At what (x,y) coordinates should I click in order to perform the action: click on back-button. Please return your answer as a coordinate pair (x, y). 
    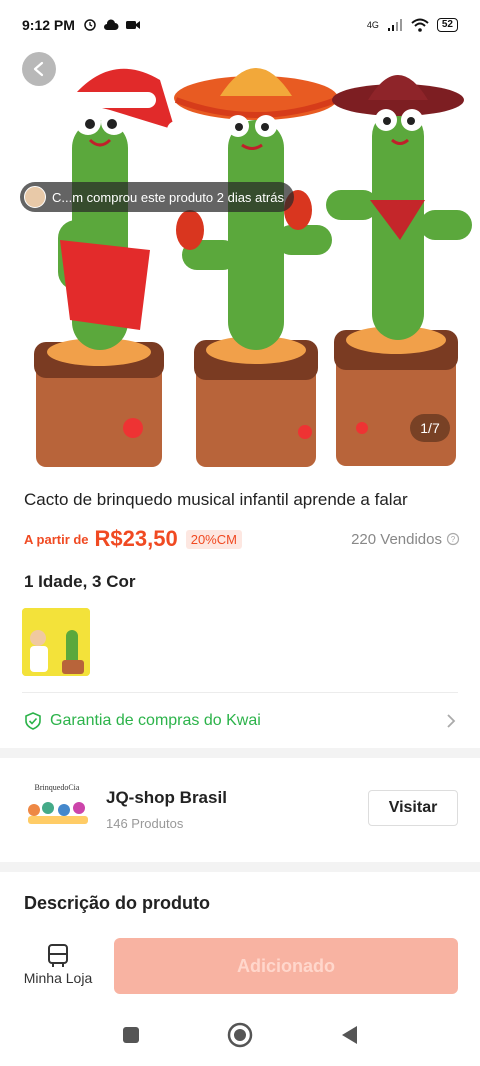
    Looking at the image, I should click on (39, 69).